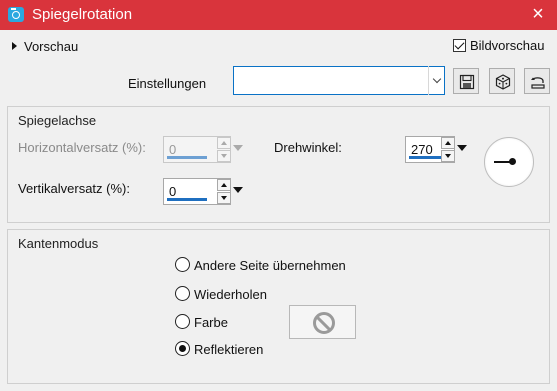 The height and width of the screenshot is (391, 557). I want to click on rotation-dial, so click(509, 162).